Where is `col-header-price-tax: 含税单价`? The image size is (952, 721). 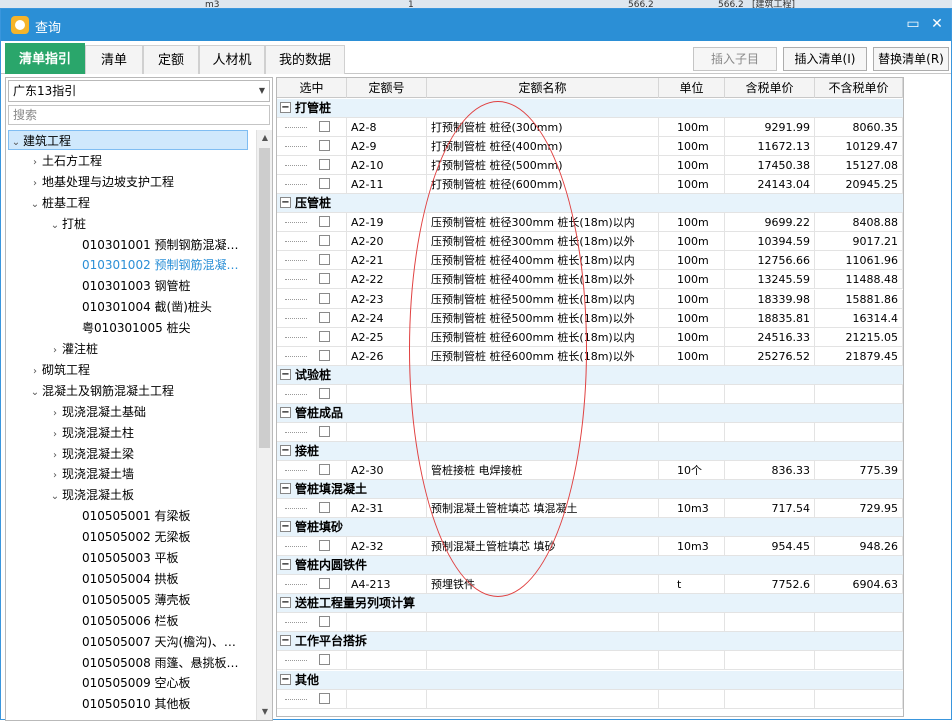
col-header-price-tax: 含税单价 is located at coordinates (770, 88).